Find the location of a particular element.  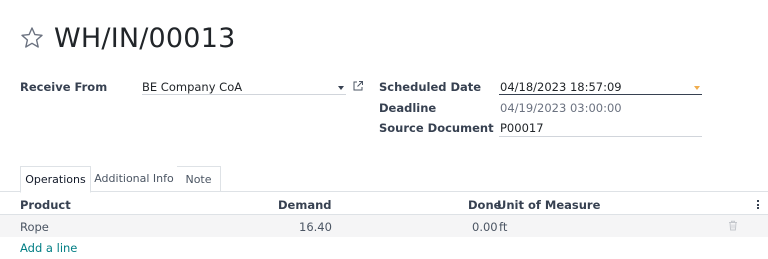

scheduled-date-field: 04/18/2023 18:57:09 is located at coordinates (561, 87).